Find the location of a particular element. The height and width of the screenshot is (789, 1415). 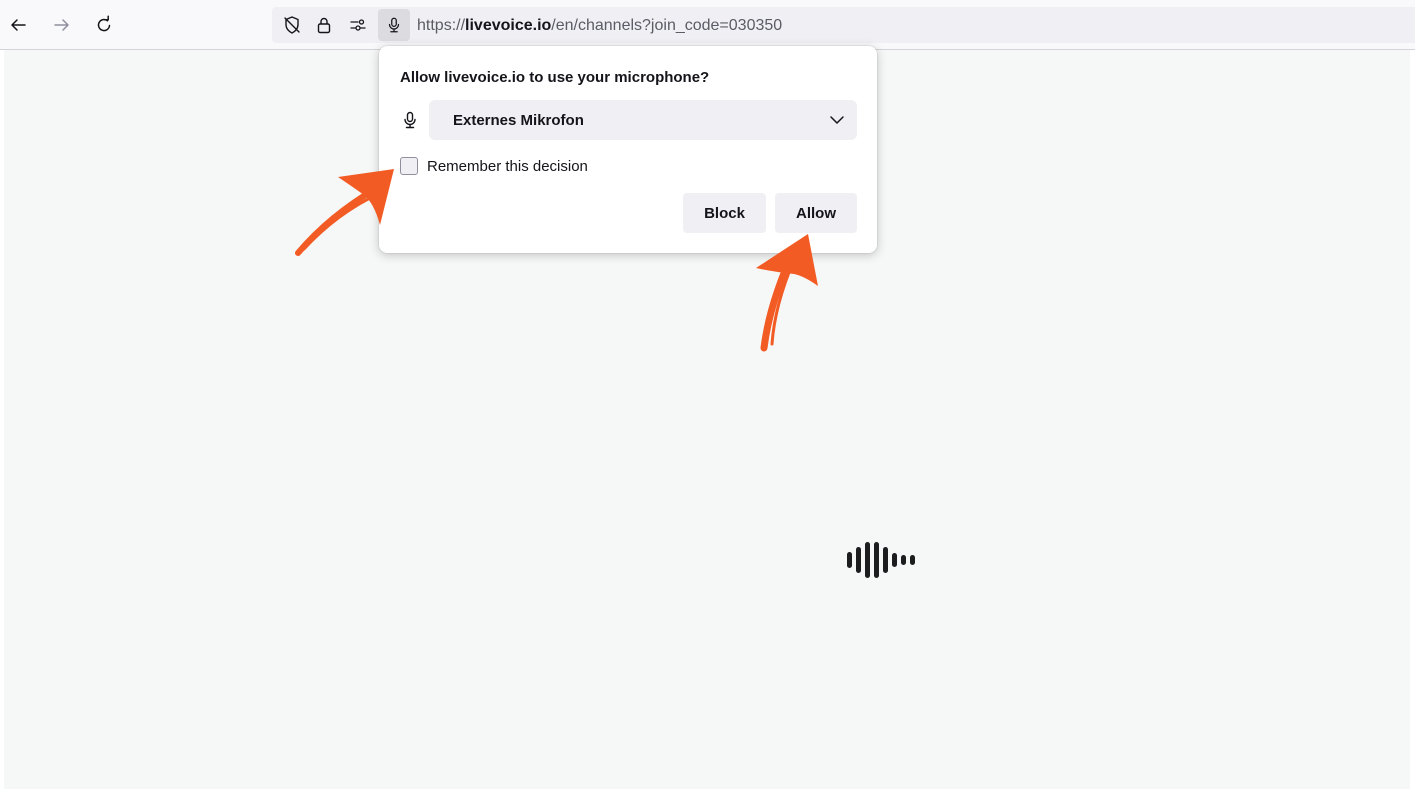

tracking-protection-button is located at coordinates (292, 25).